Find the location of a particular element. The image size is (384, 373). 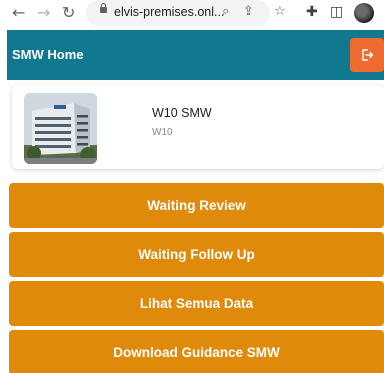

zoom-icon: ⌕ is located at coordinates (225, 12).